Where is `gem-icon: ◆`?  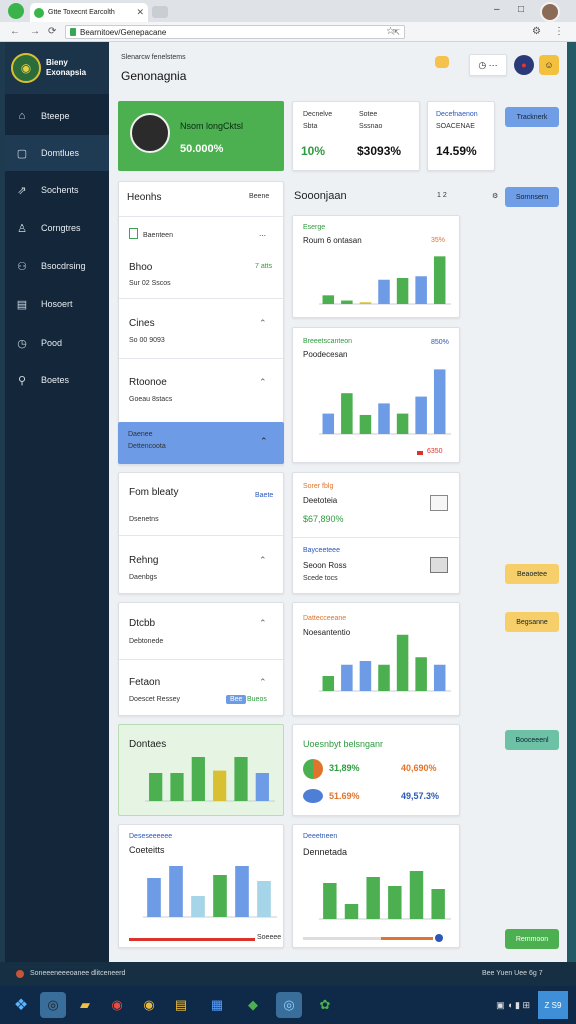
gem-icon: ◆ is located at coordinates (253, 1005).